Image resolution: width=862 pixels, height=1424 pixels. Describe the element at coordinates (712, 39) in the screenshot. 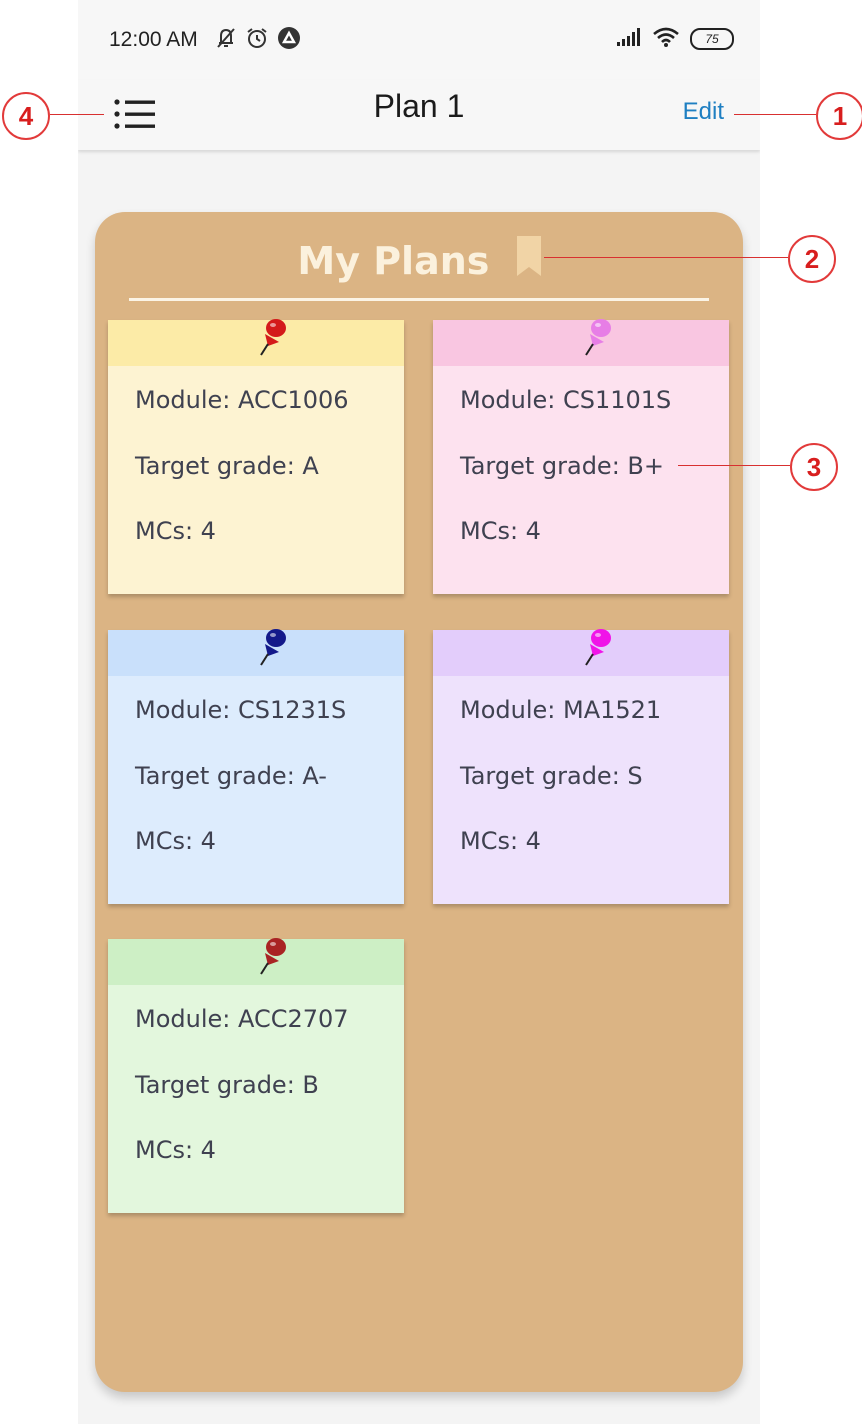

I see `battery-icon: 75` at that location.